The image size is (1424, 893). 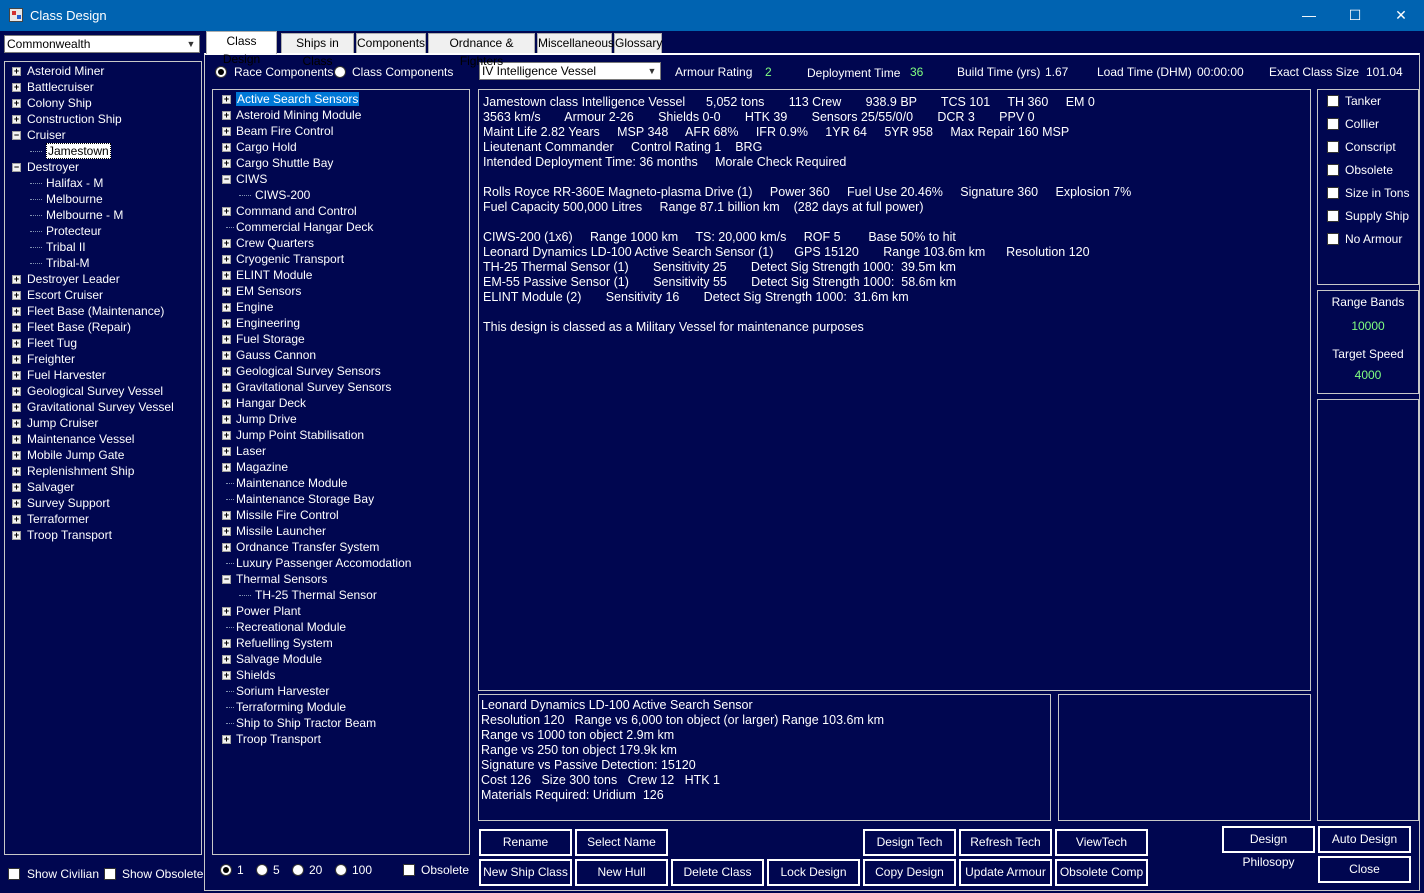 What do you see at coordinates (74, 119) in the screenshot?
I see `class_tree-item: Construction Ship` at bounding box center [74, 119].